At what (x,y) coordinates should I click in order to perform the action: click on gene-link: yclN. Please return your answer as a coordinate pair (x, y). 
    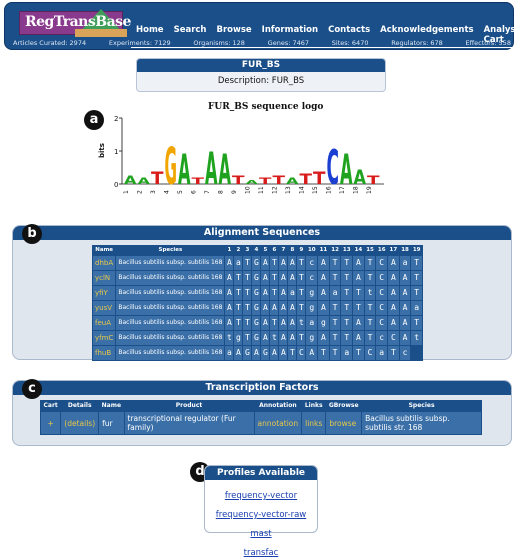
    Looking at the image, I should click on (104, 277).